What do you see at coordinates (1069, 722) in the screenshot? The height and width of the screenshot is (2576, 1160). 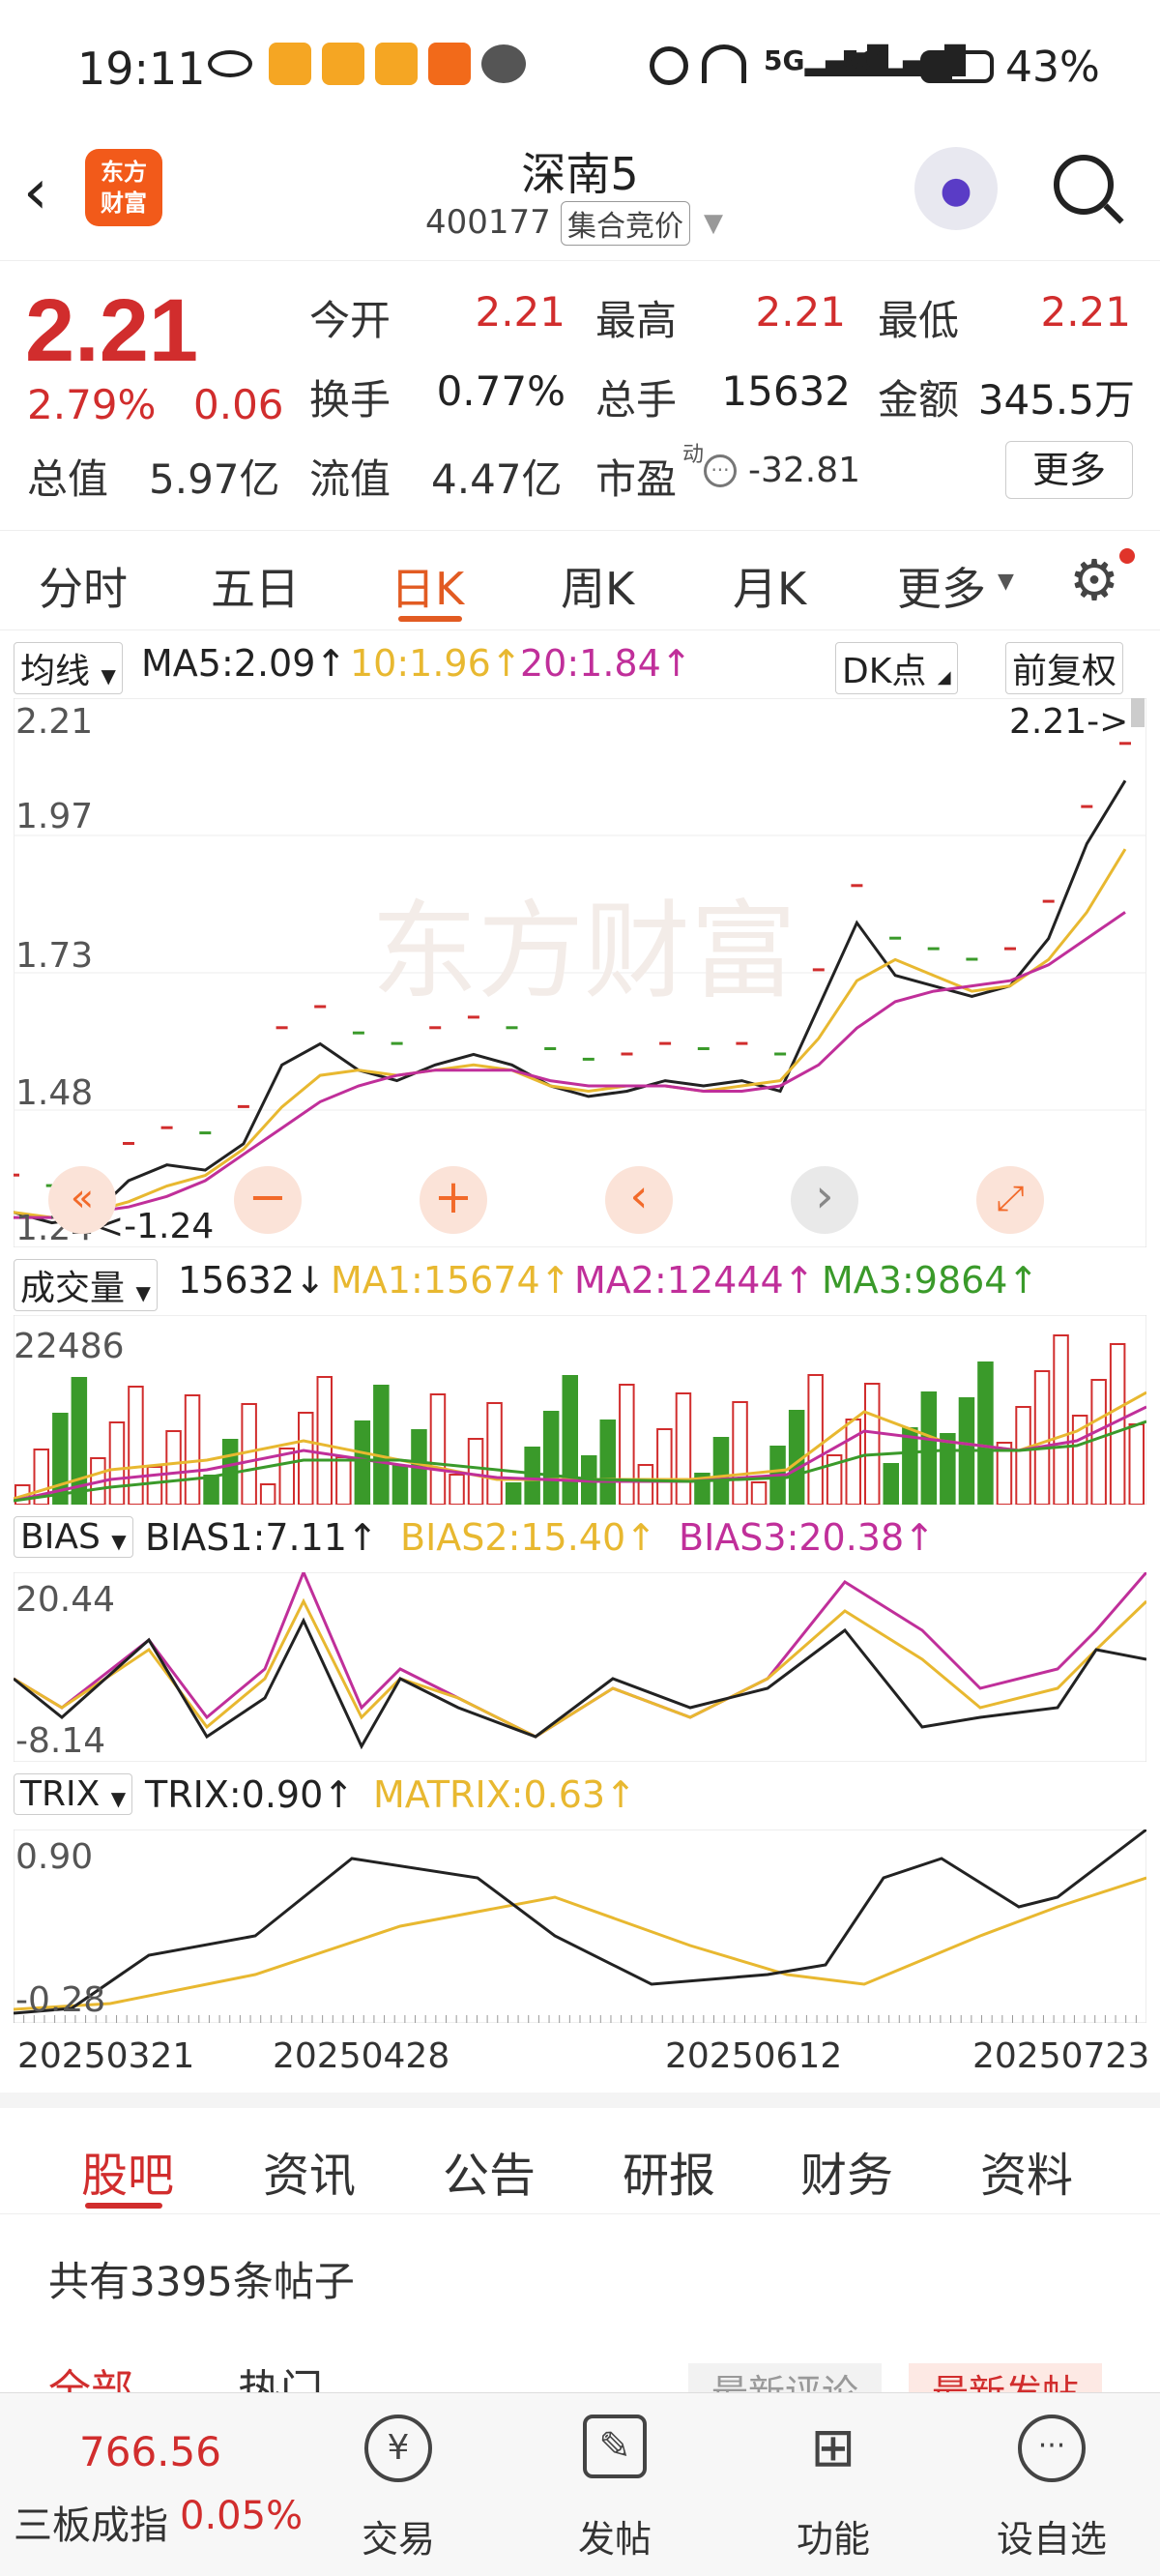 I see `kline-max-marker: 2.21->` at bounding box center [1069, 722].